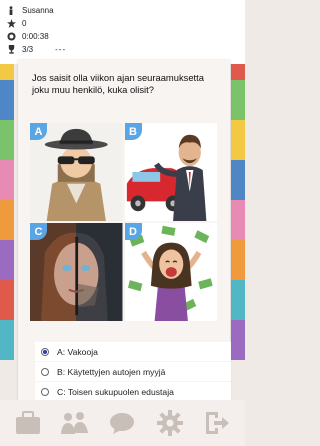 Image resolution: width=320 pixels, height=446 pixels. Describe the element at coordinates (125, 23) in the screenshot. I see `score-row: 0` at that location.